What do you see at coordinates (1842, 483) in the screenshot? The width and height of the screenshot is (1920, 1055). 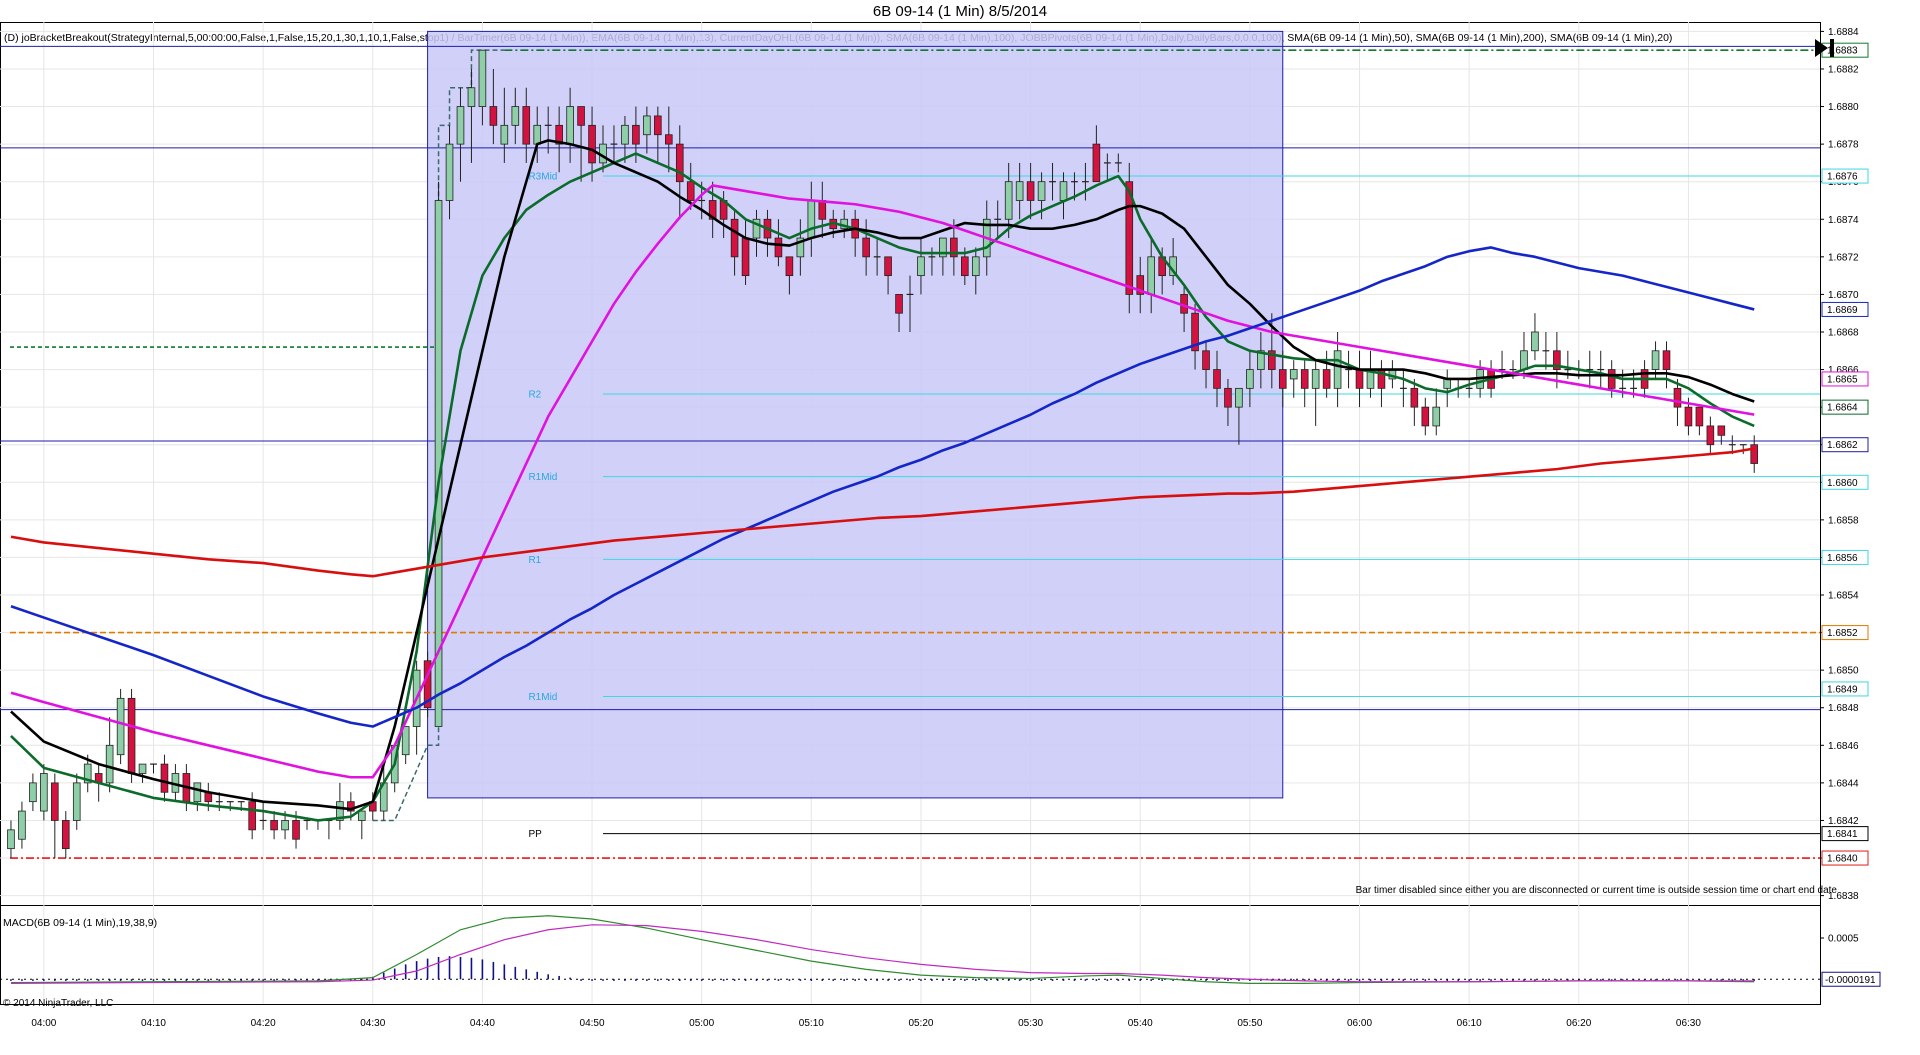 I see `price-label: 1.6860` at bounding box center [1842, 483].